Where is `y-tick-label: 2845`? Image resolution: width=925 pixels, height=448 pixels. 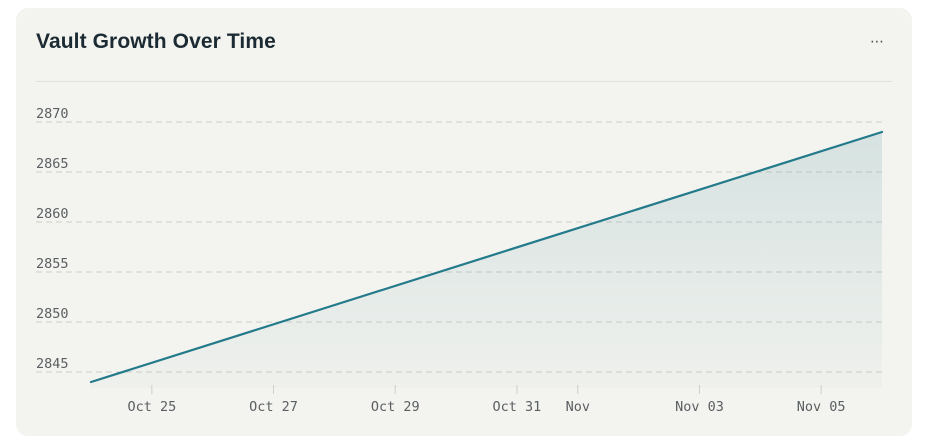 y-tick-label: 2845 is located at coordinates (52, 364).